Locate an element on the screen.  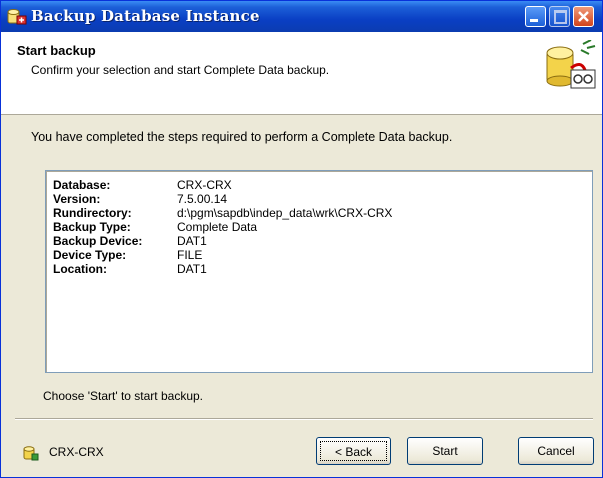
summary-key: Backup Device: is located at coordinates (98, 241).